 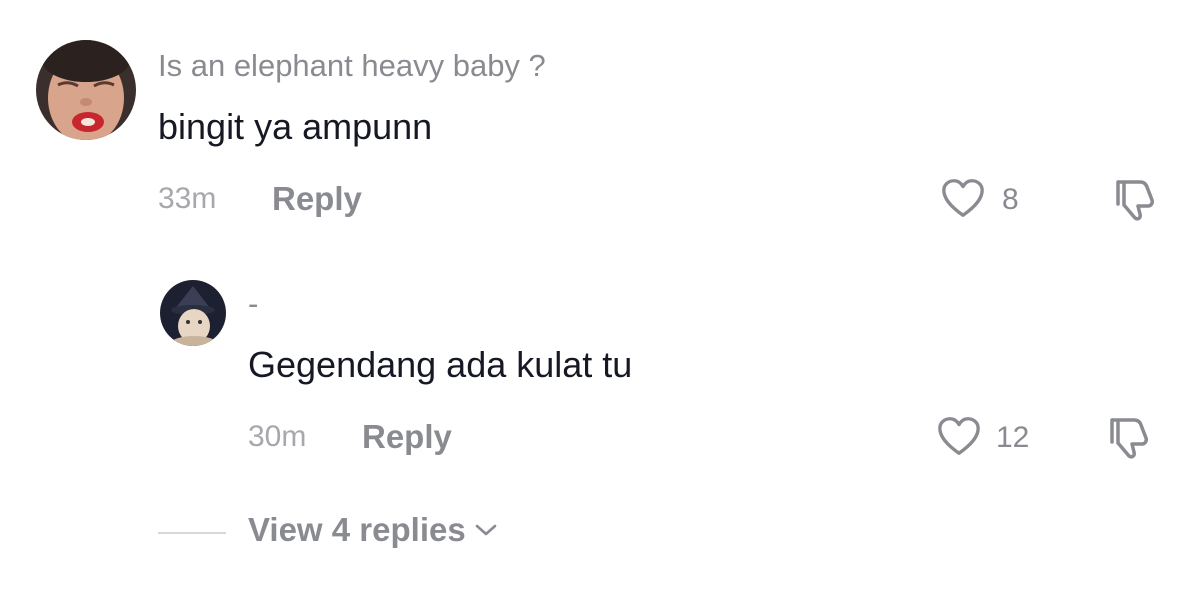 I want to click on reply-like-button, so click(x=959, y=436).